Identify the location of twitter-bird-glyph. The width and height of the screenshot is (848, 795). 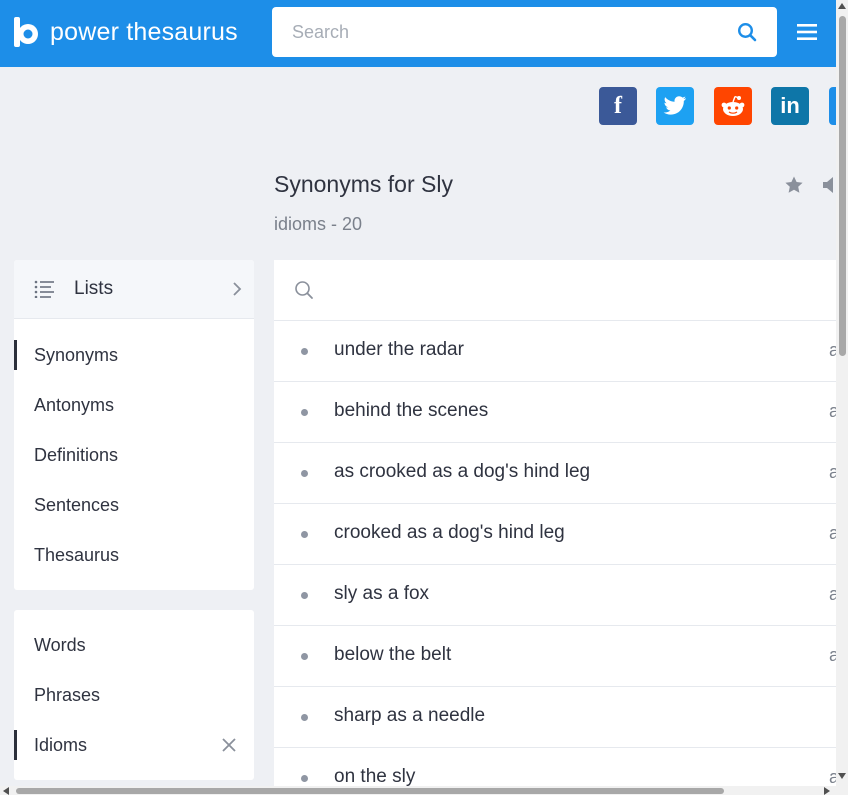
(674, 105).